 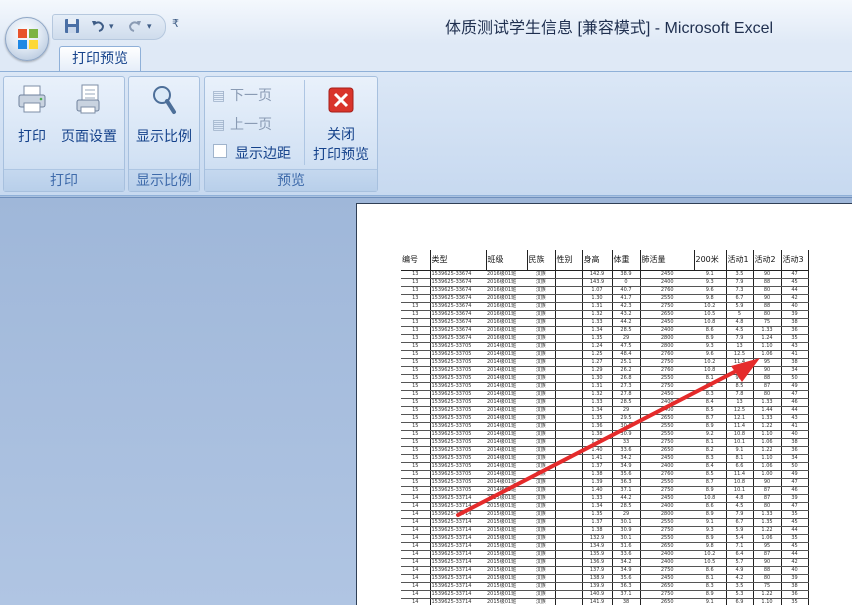 I want to click on table-cell: 35, so click(x=795, y=514).